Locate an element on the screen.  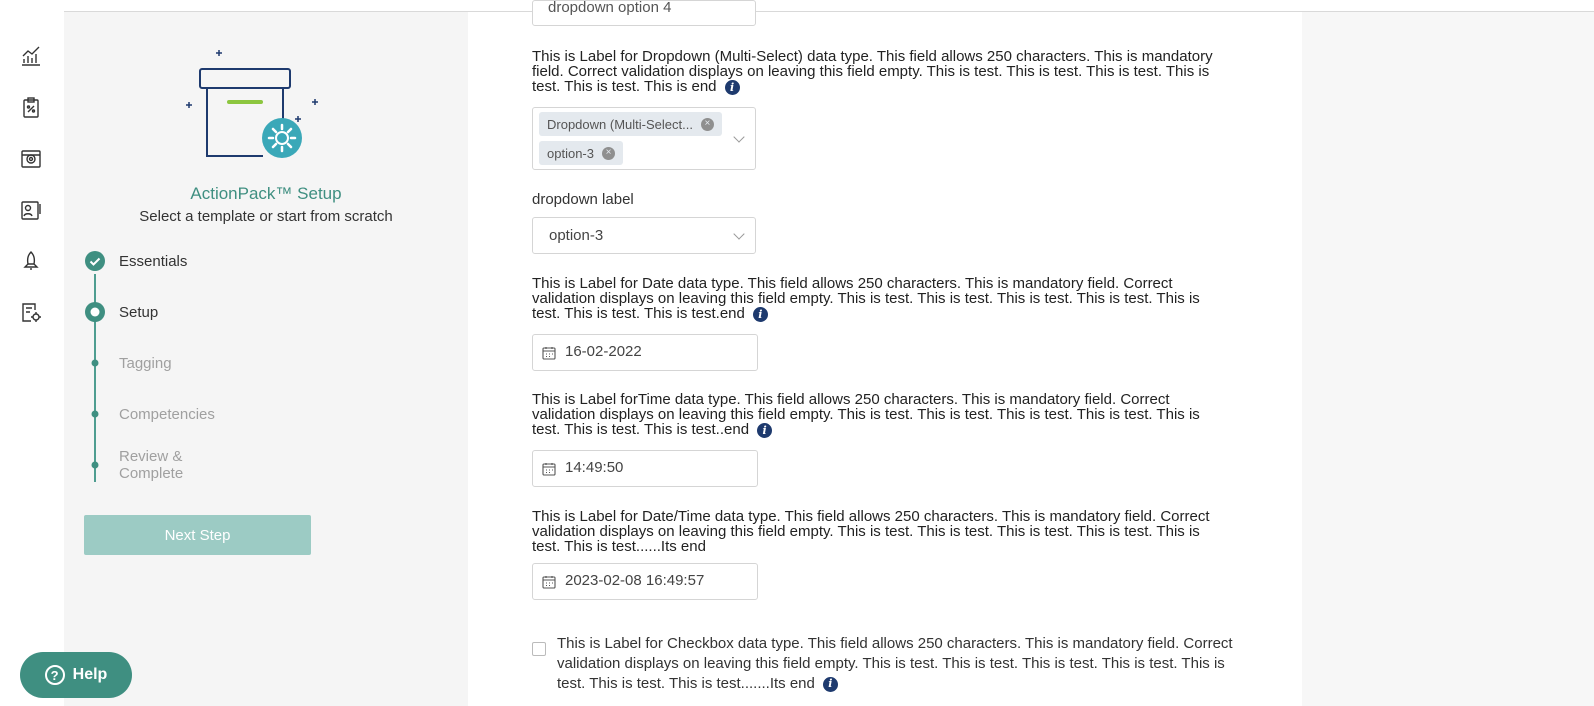
check-icon is located at coordinates (95, 261).